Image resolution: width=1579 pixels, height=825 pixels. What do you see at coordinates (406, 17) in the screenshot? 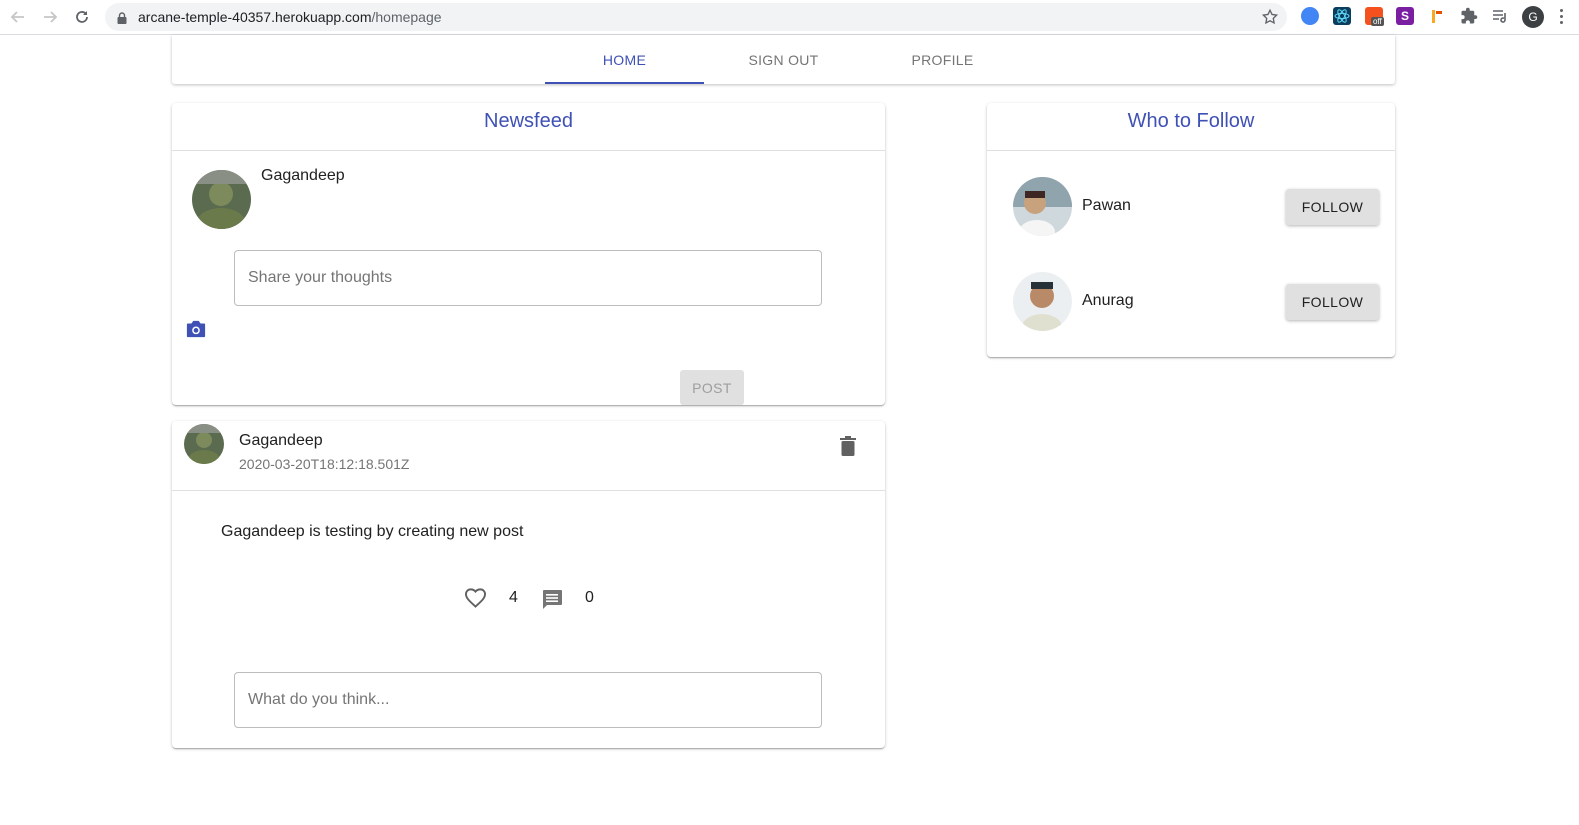
I see `url-path: /homepage` at bounding box center [406, 17].